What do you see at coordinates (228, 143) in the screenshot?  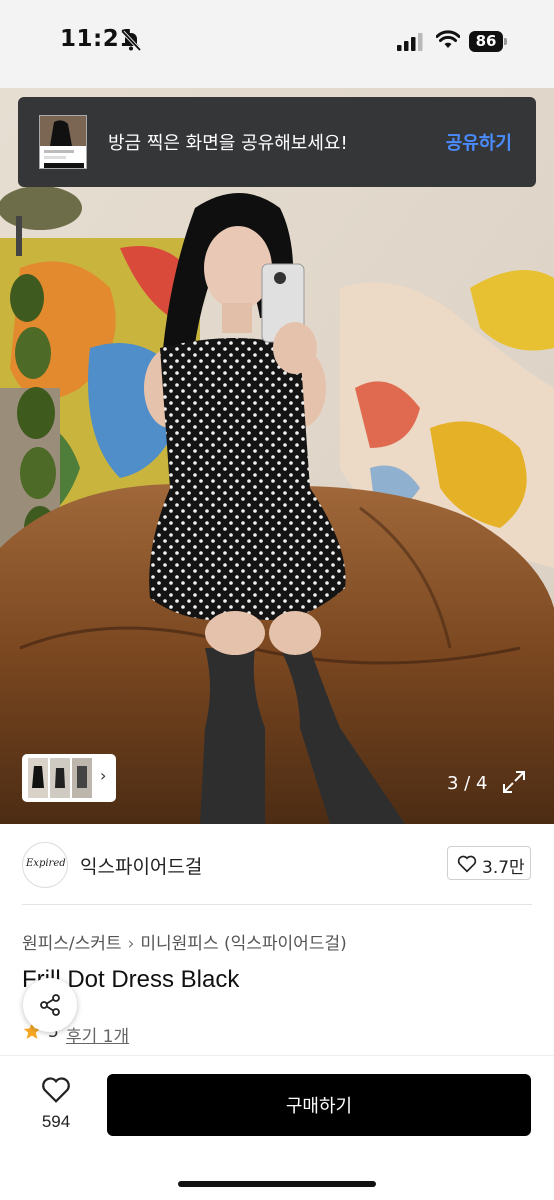 I see `toast-message: 방금 찍은 화면을 공유해보세요!` at bounding box center [228, 143].